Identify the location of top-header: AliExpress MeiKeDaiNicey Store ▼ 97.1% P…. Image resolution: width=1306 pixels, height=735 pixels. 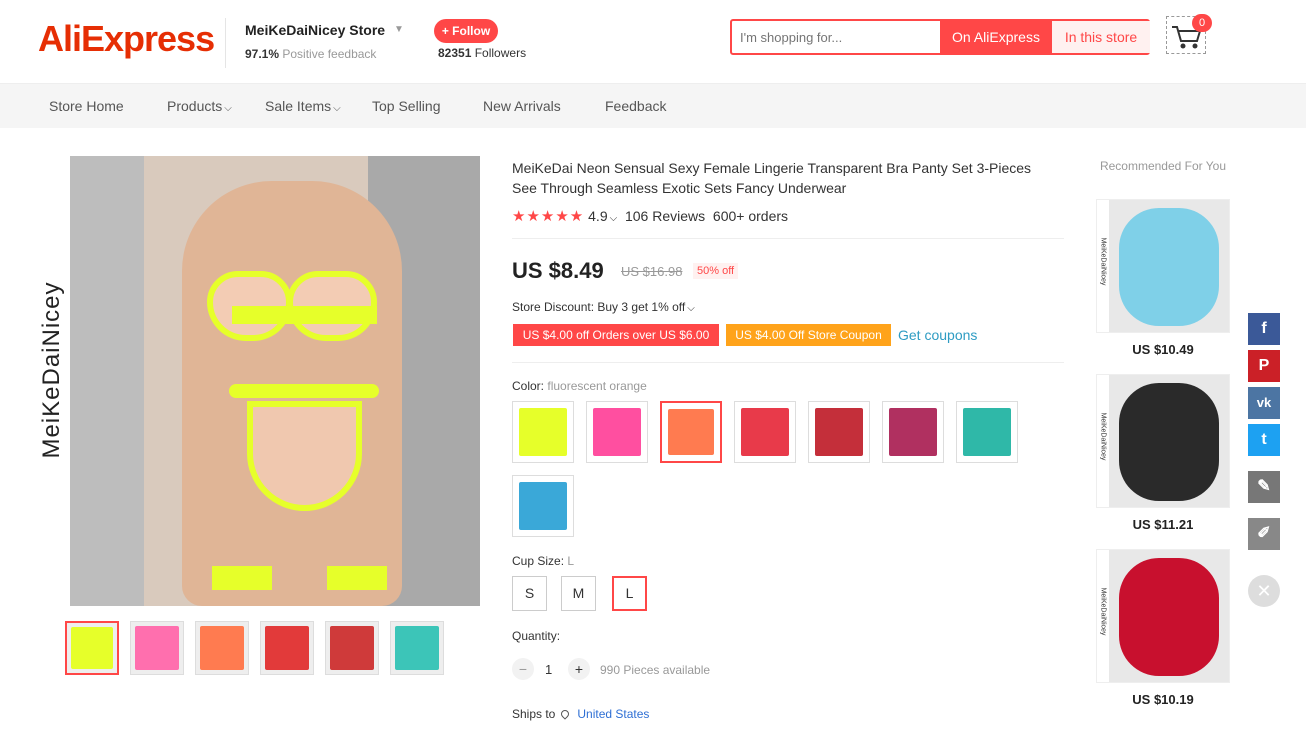
(653, 42).